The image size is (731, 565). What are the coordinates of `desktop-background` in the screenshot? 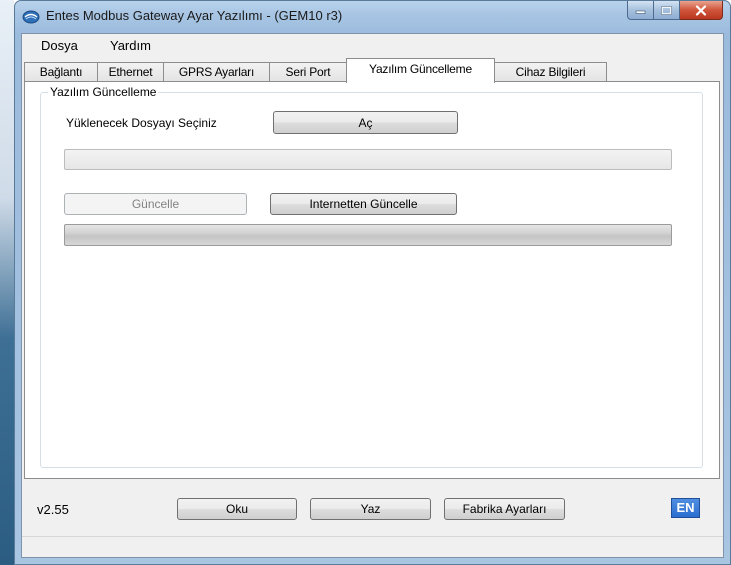 It's located at (7, 282).